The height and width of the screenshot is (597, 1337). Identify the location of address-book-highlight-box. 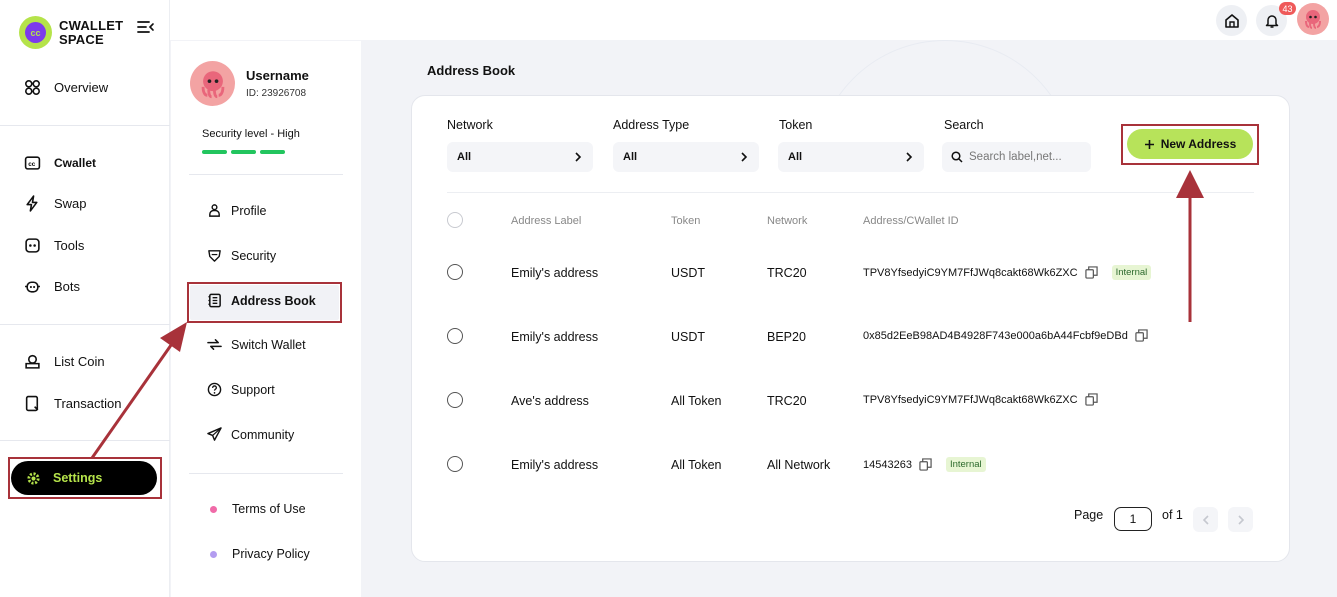
(264, 302).